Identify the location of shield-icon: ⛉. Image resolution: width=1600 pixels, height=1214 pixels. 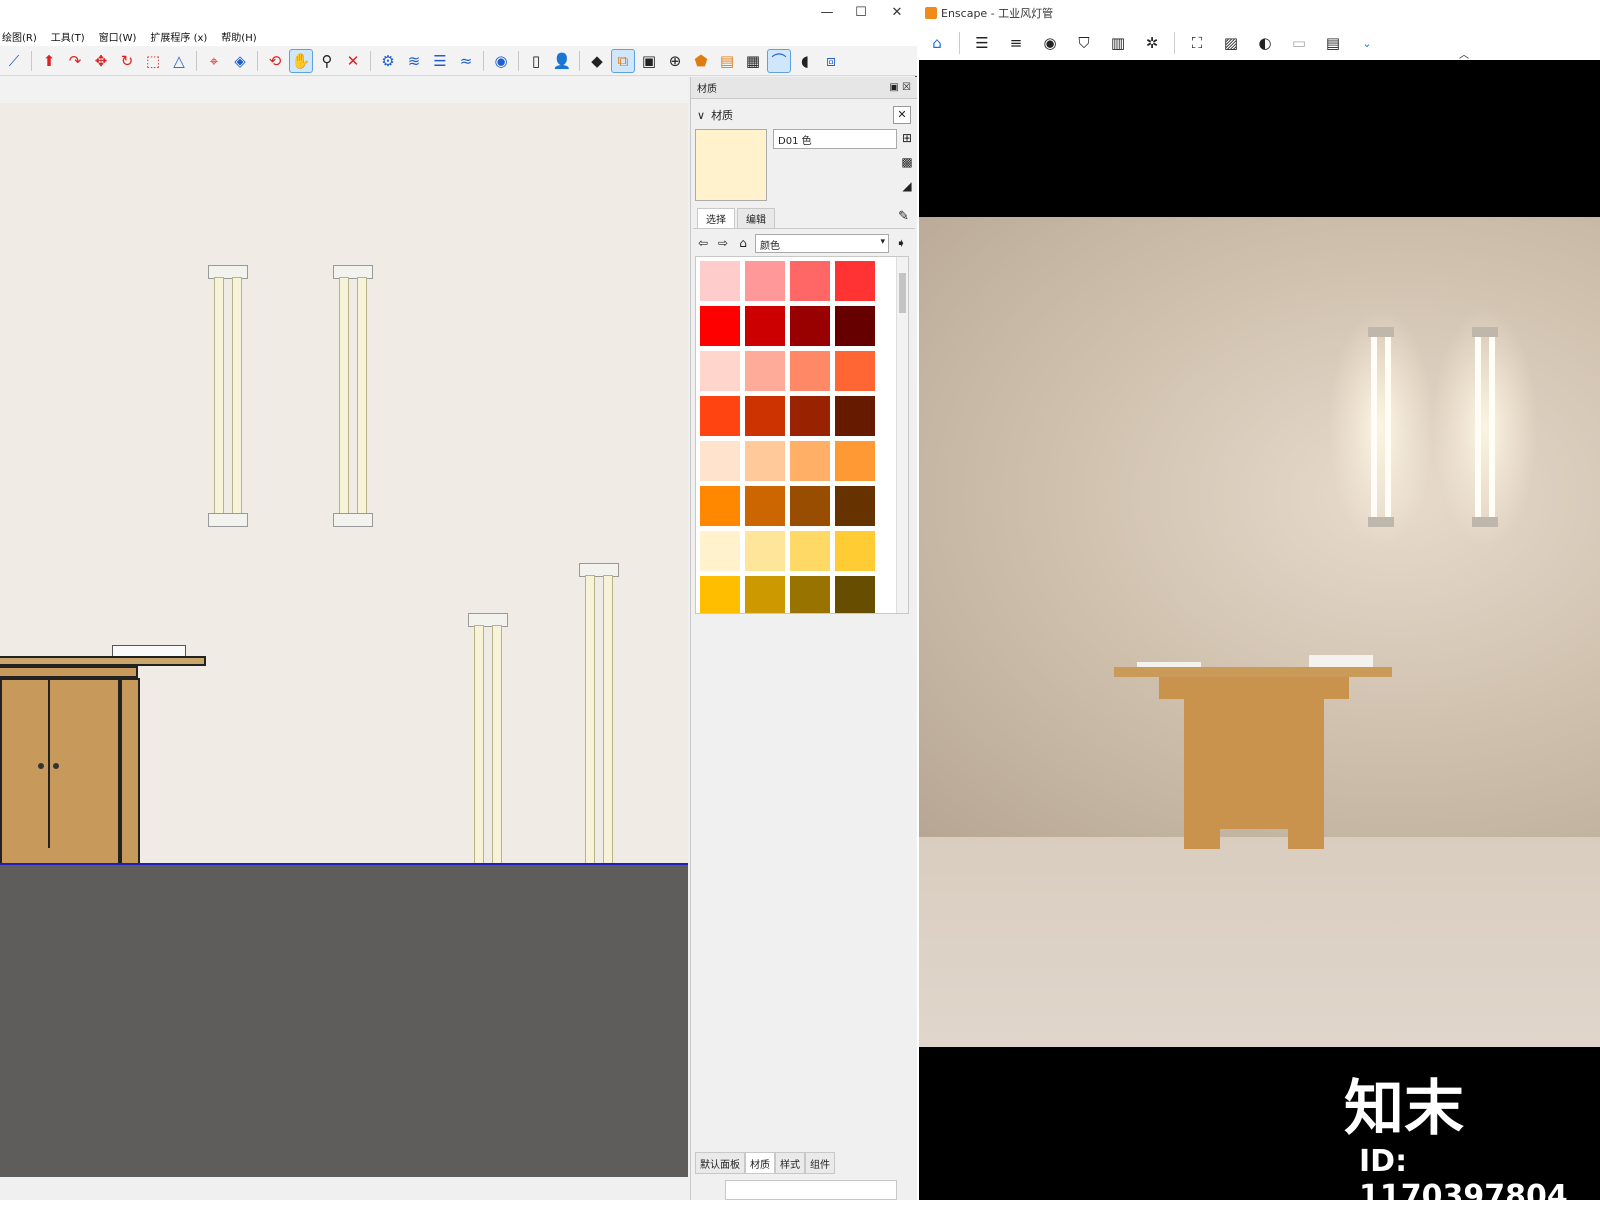
(1084, 43).